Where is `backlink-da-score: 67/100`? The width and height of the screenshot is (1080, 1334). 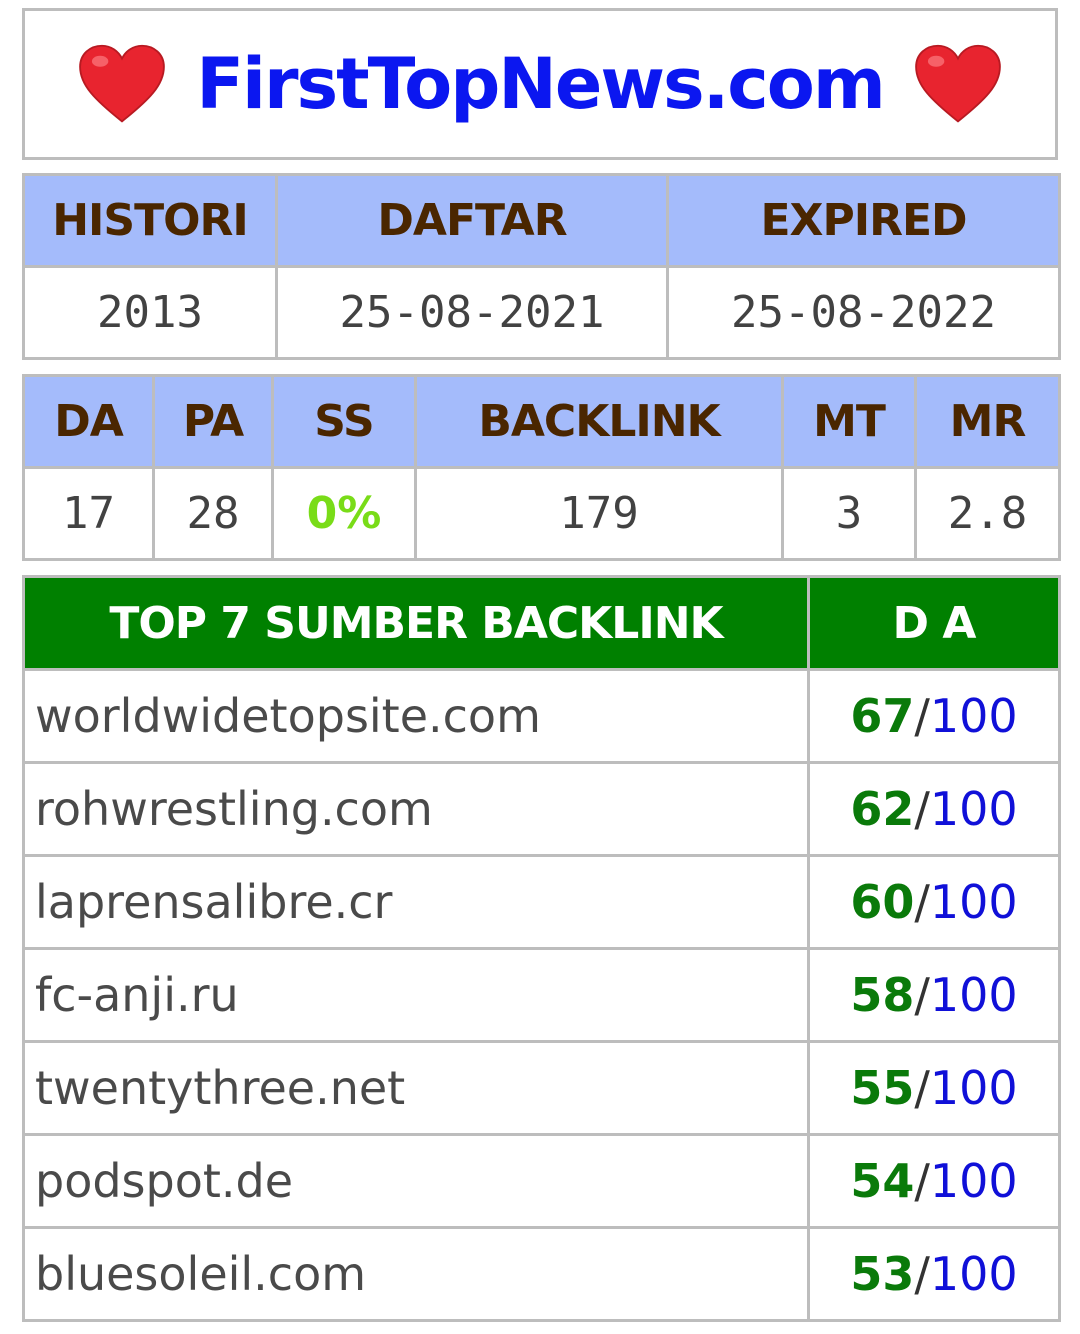 backlink-da-score: 67/100 is located at coordinates (934, 716).